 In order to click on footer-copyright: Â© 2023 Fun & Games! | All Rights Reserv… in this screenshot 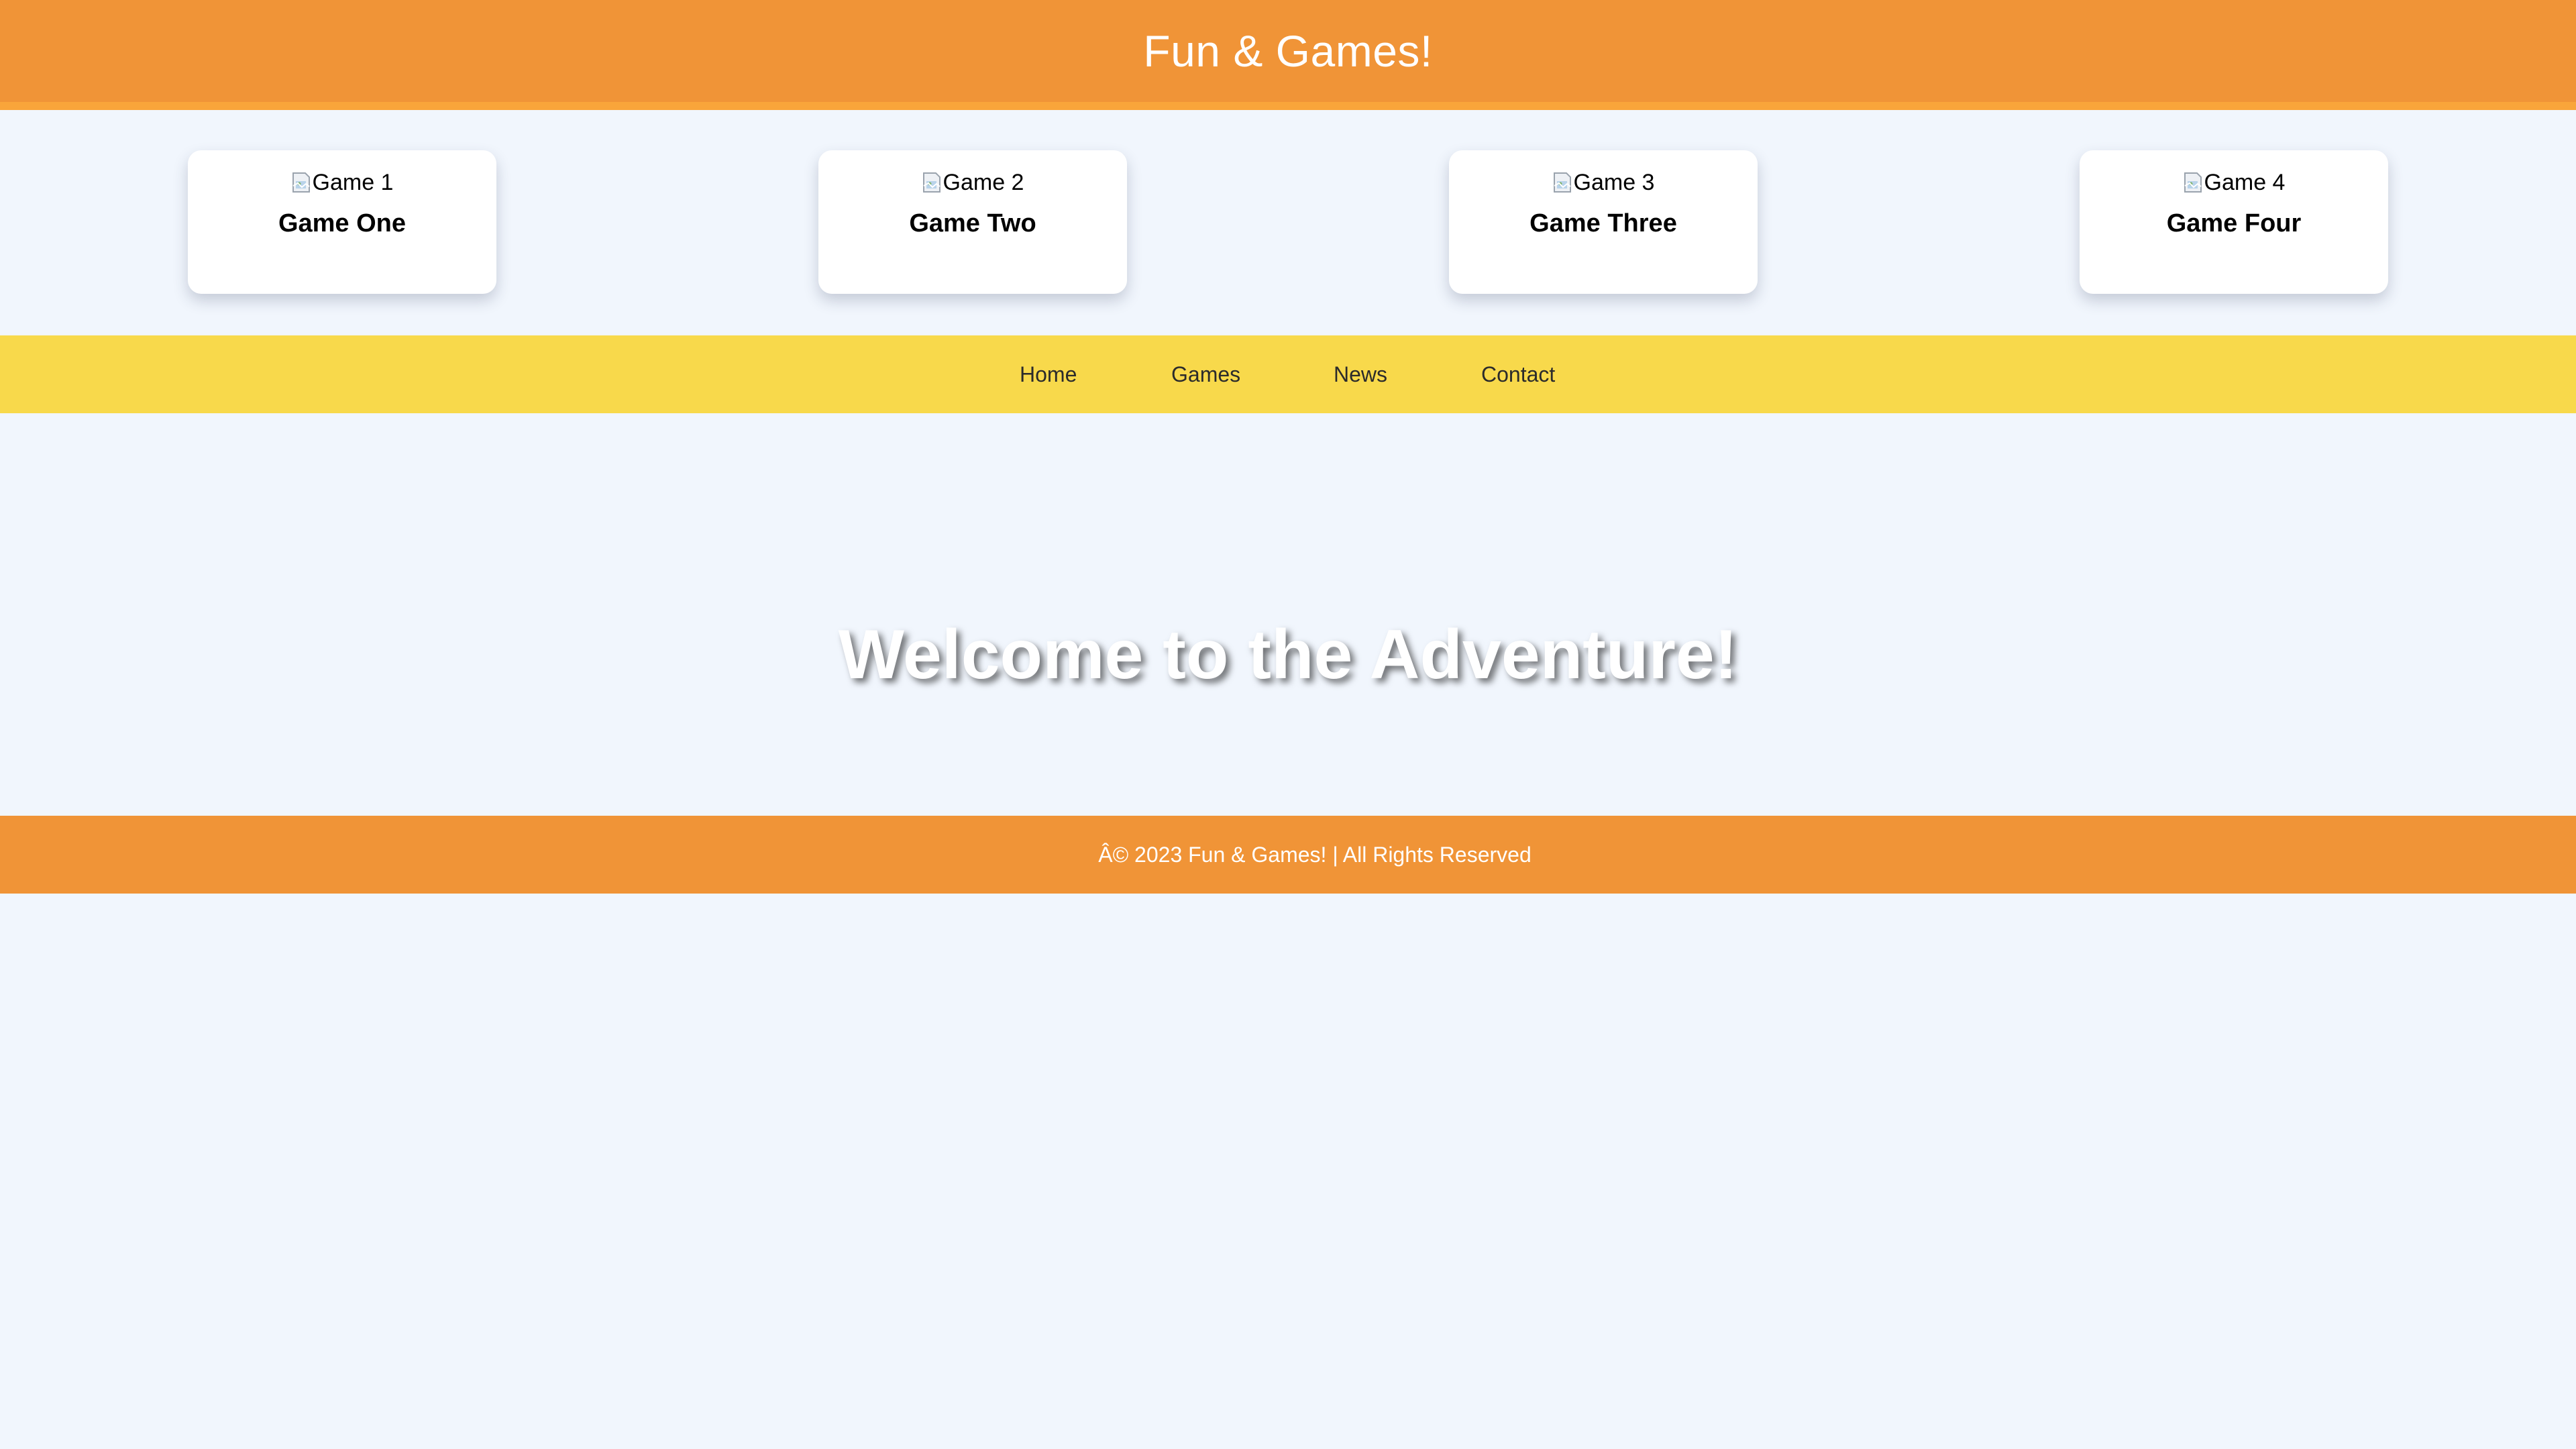, I will do `click(1315, 854)`.